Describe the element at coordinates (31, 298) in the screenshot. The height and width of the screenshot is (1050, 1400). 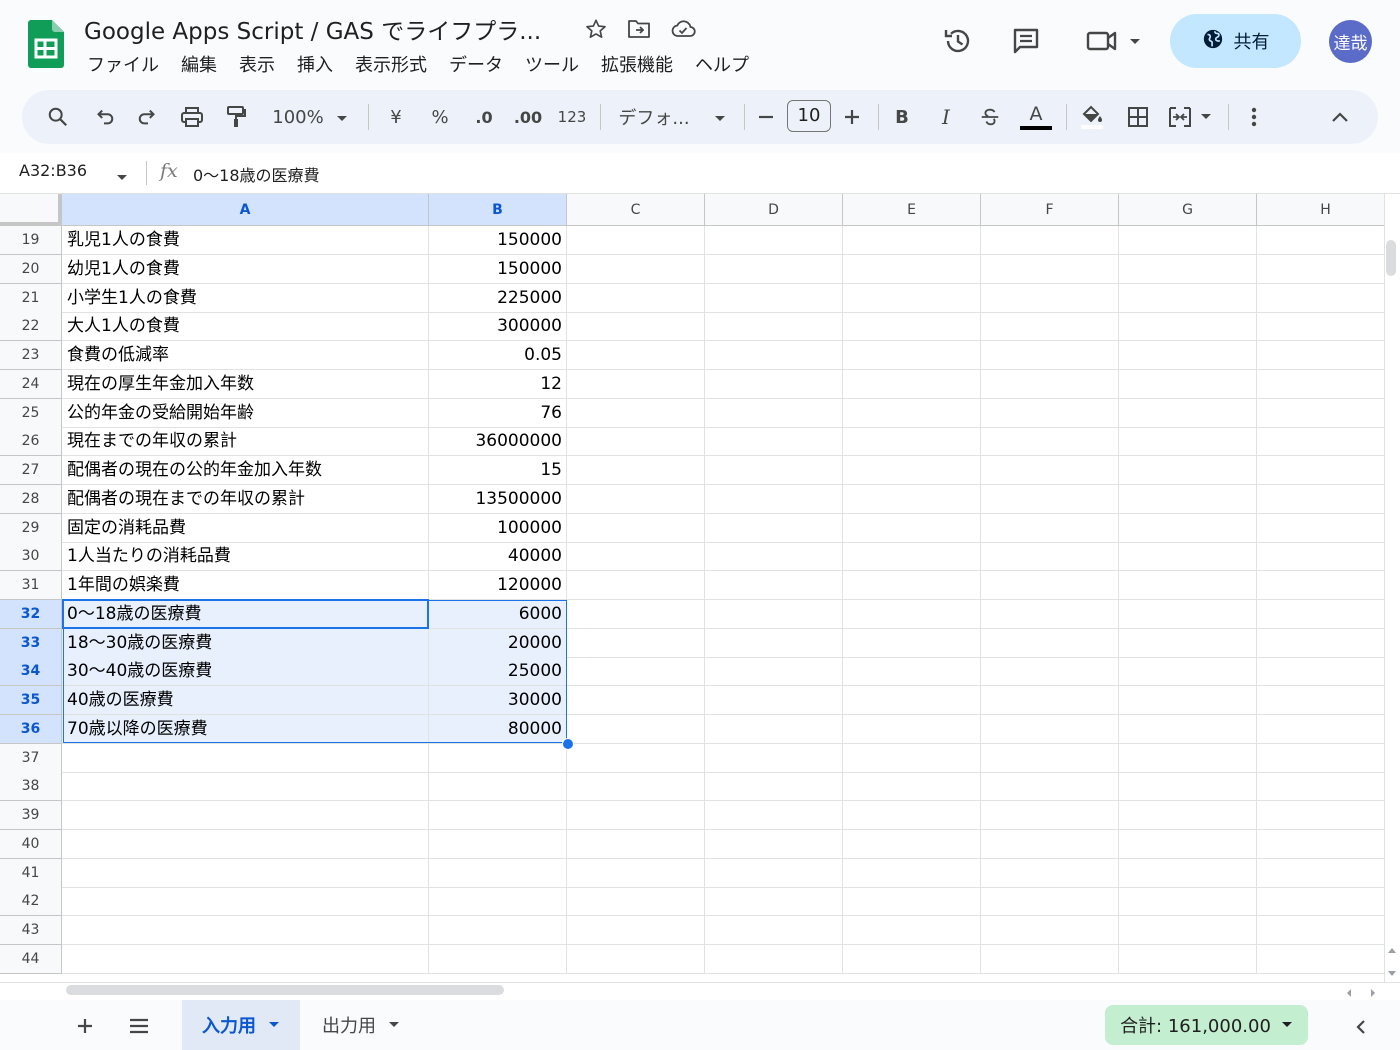
I see `row-header: 21` at that location.